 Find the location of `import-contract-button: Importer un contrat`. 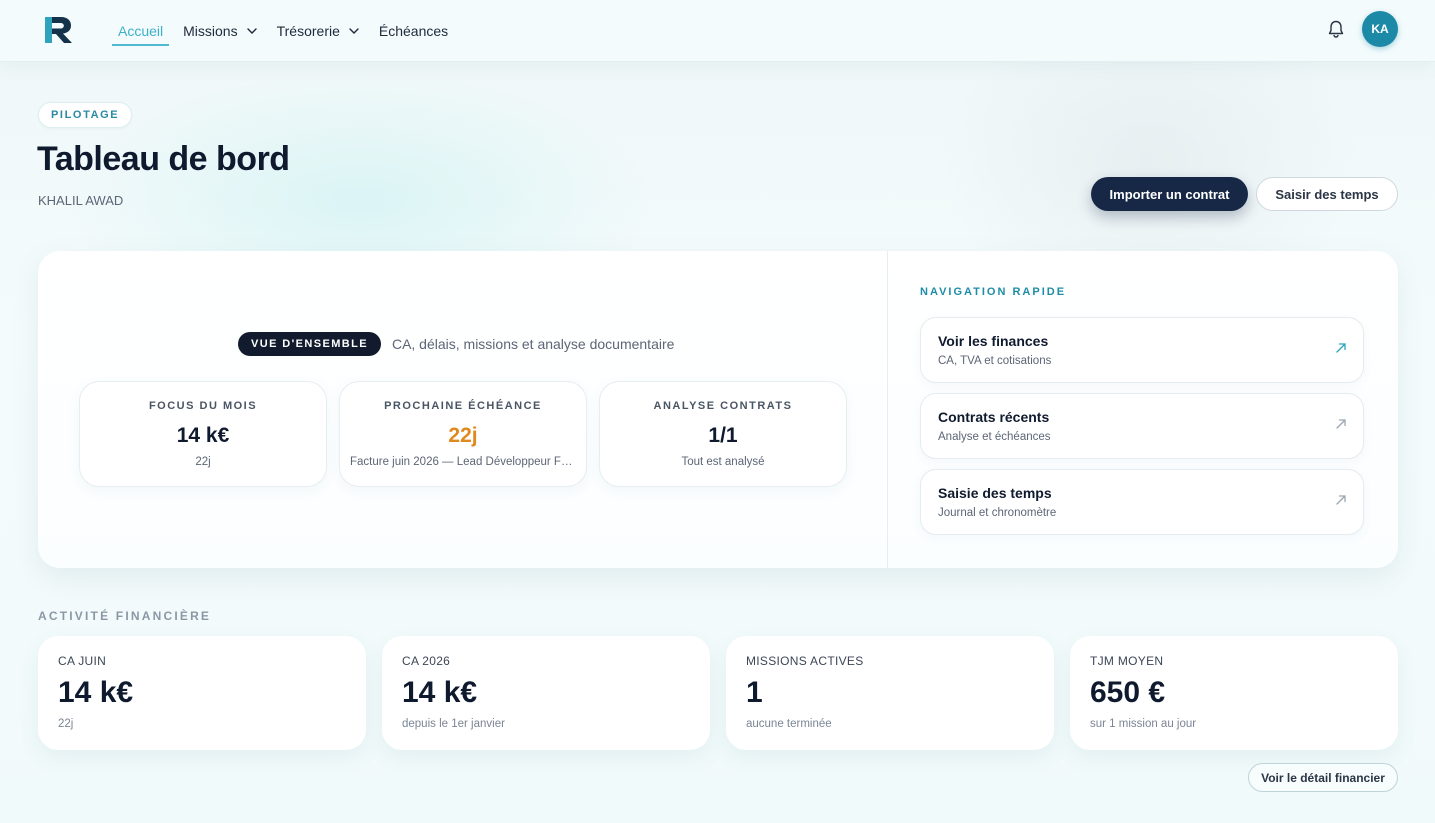

import-contract-button: Importer un contrat is located at coordinates (1169, 194).